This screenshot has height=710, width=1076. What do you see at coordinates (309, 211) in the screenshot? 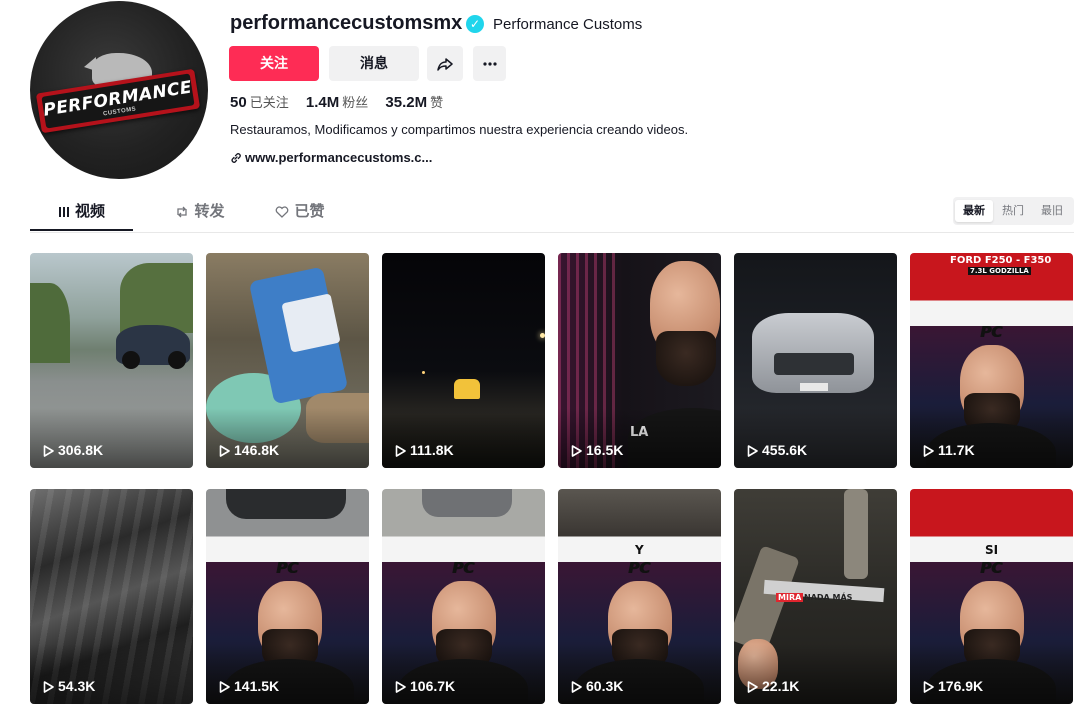
I see `tab-liked-label: 已赞` at bounding box center [309, 211].